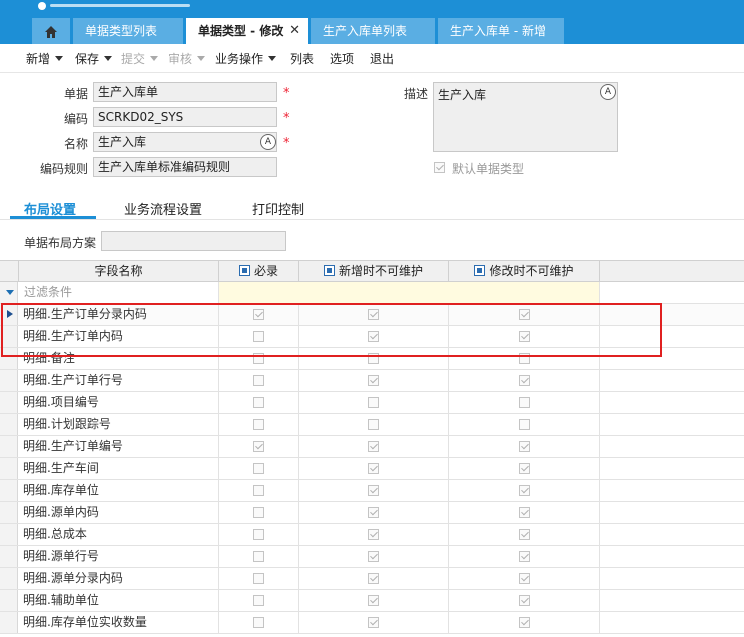 The height and width of the screenshot is (637, 744). I want to click on tab-print-control: 打印控制, so click(278, 208).